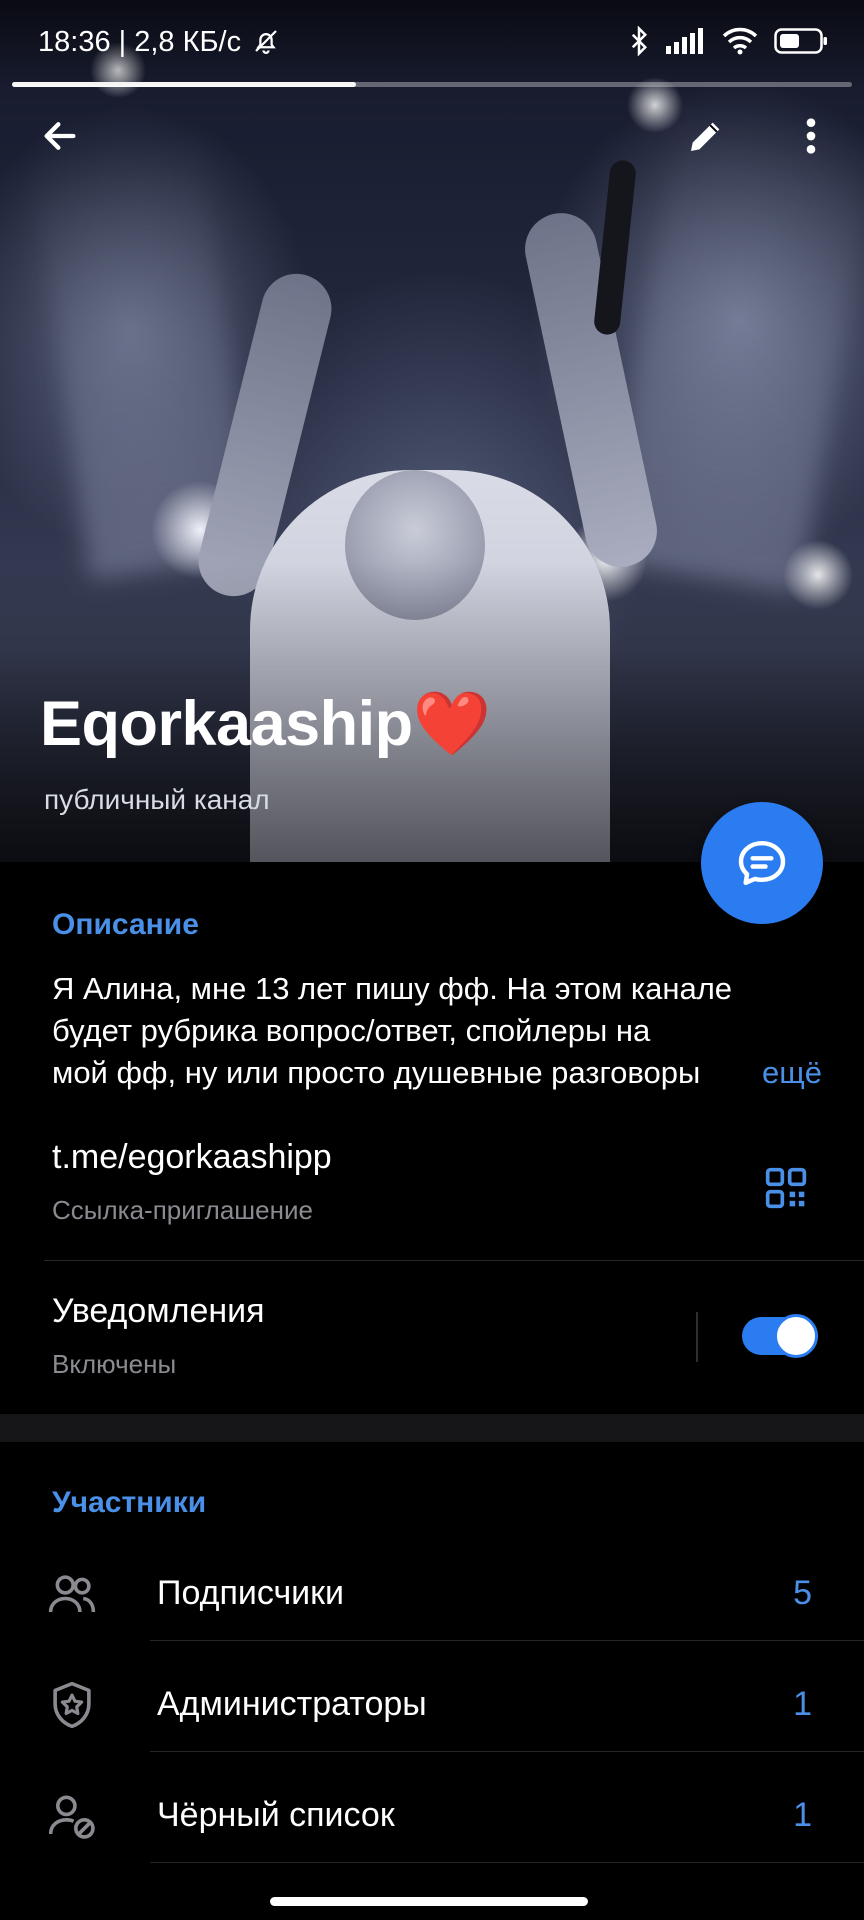 This screenshot has height=1920, width=864. I want to click on administrators-label: Администраторы, so click(292, 1704).